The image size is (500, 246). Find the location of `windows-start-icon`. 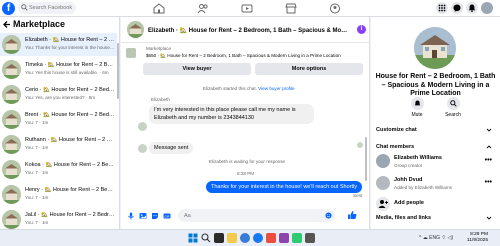

windows-start-icon is located at coordinates (193, 238).